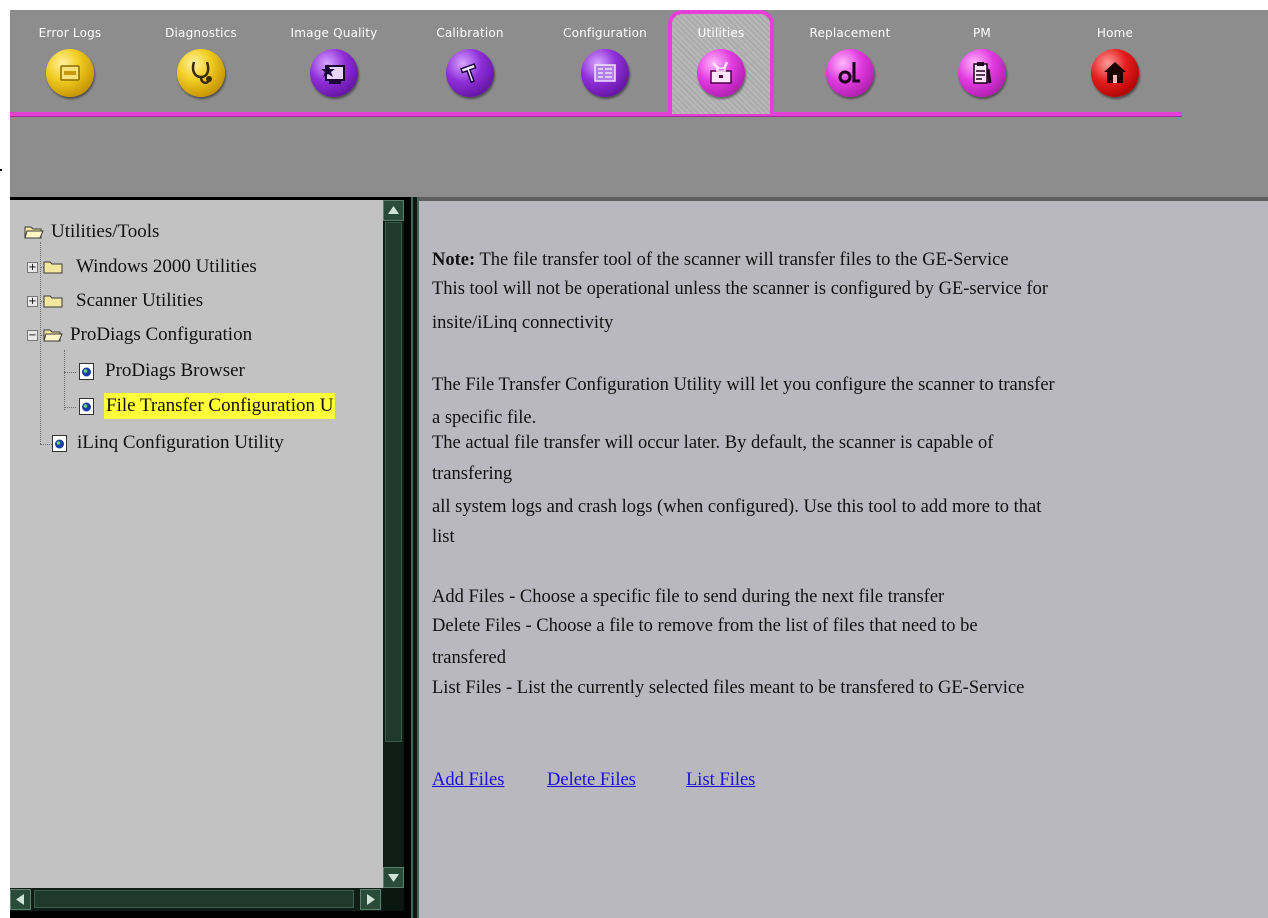 The image size is (1268, 918). I want to click on error-logs-icon, so click(70, 73).